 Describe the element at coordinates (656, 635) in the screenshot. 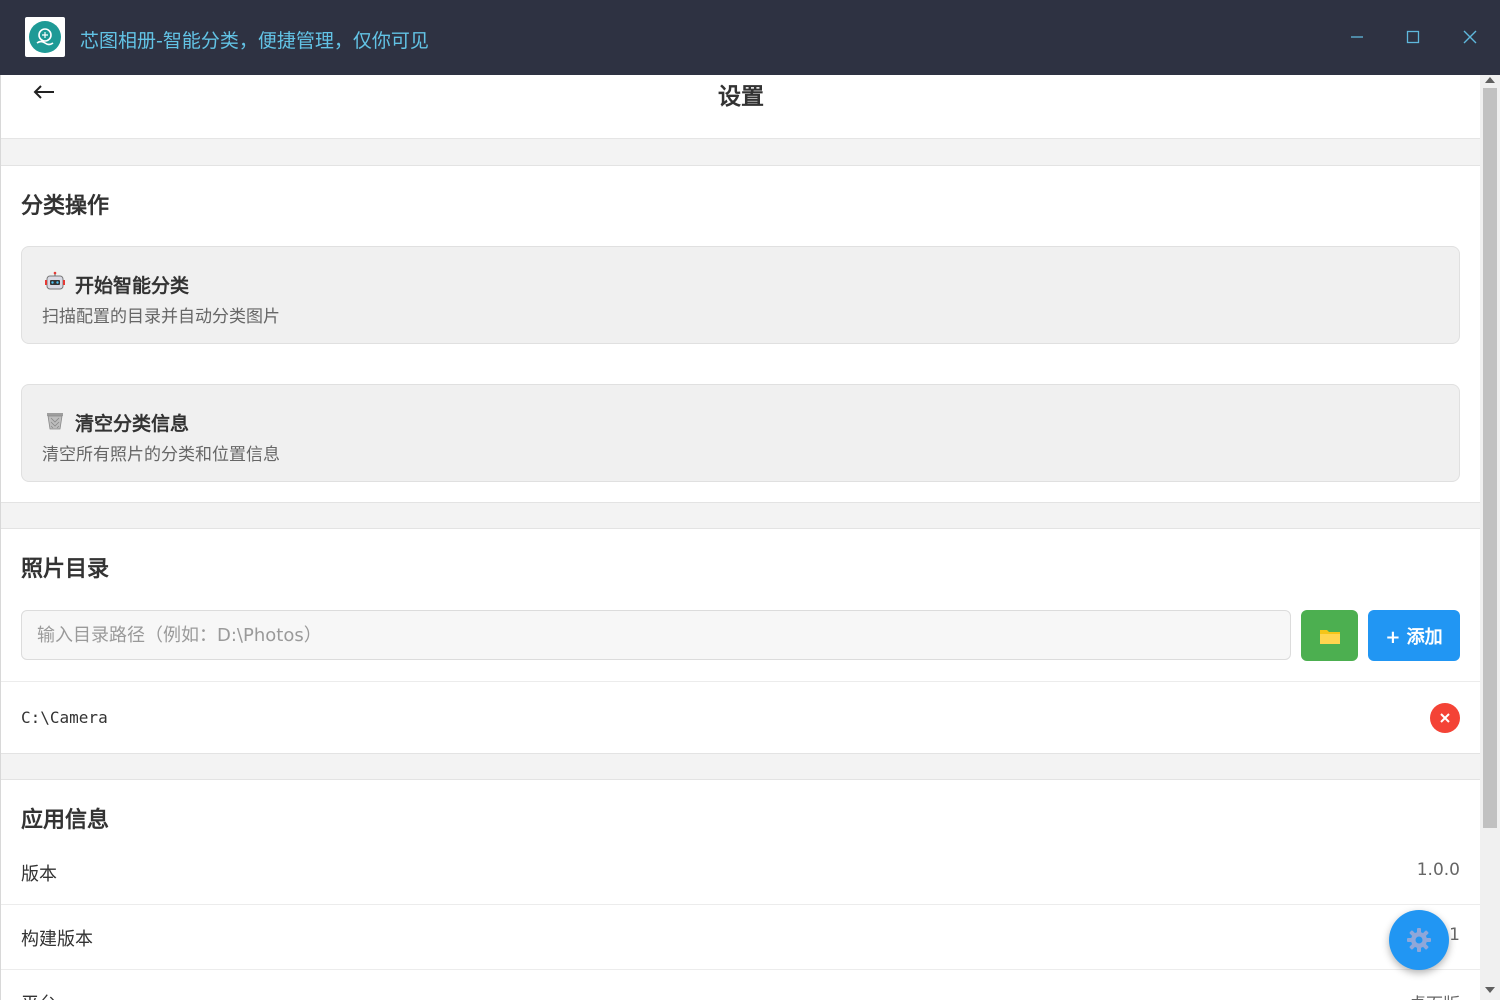

I see `directory-path-input` at that location.